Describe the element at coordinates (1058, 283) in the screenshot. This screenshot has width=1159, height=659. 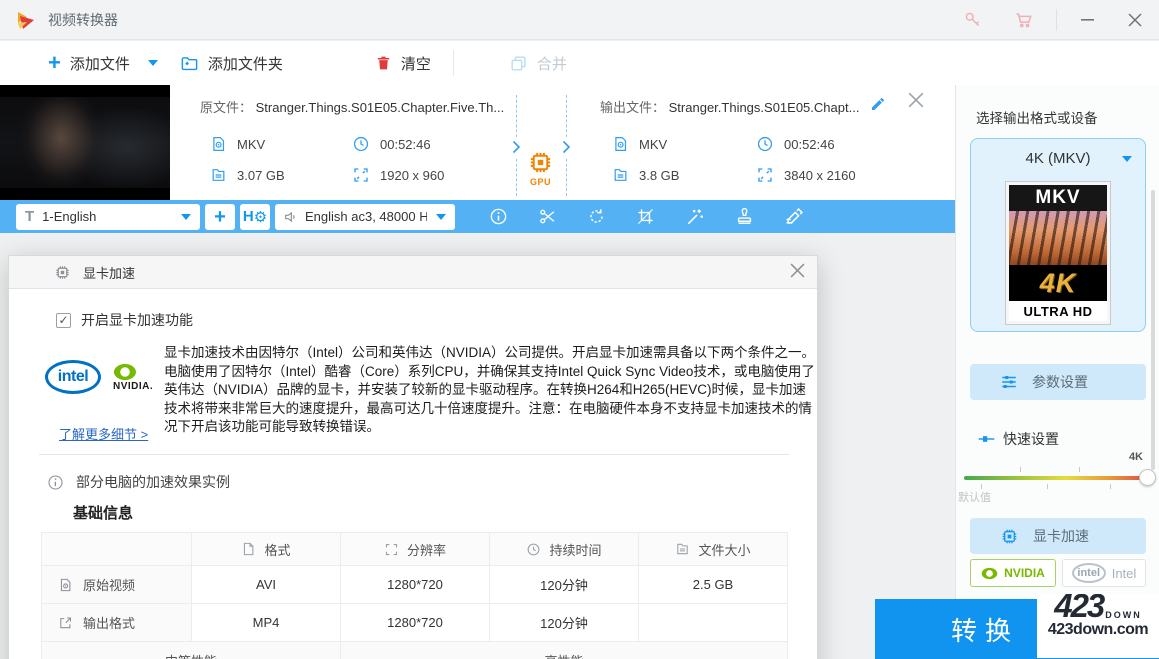
I see `badge-4k-label: 4K` at that location.